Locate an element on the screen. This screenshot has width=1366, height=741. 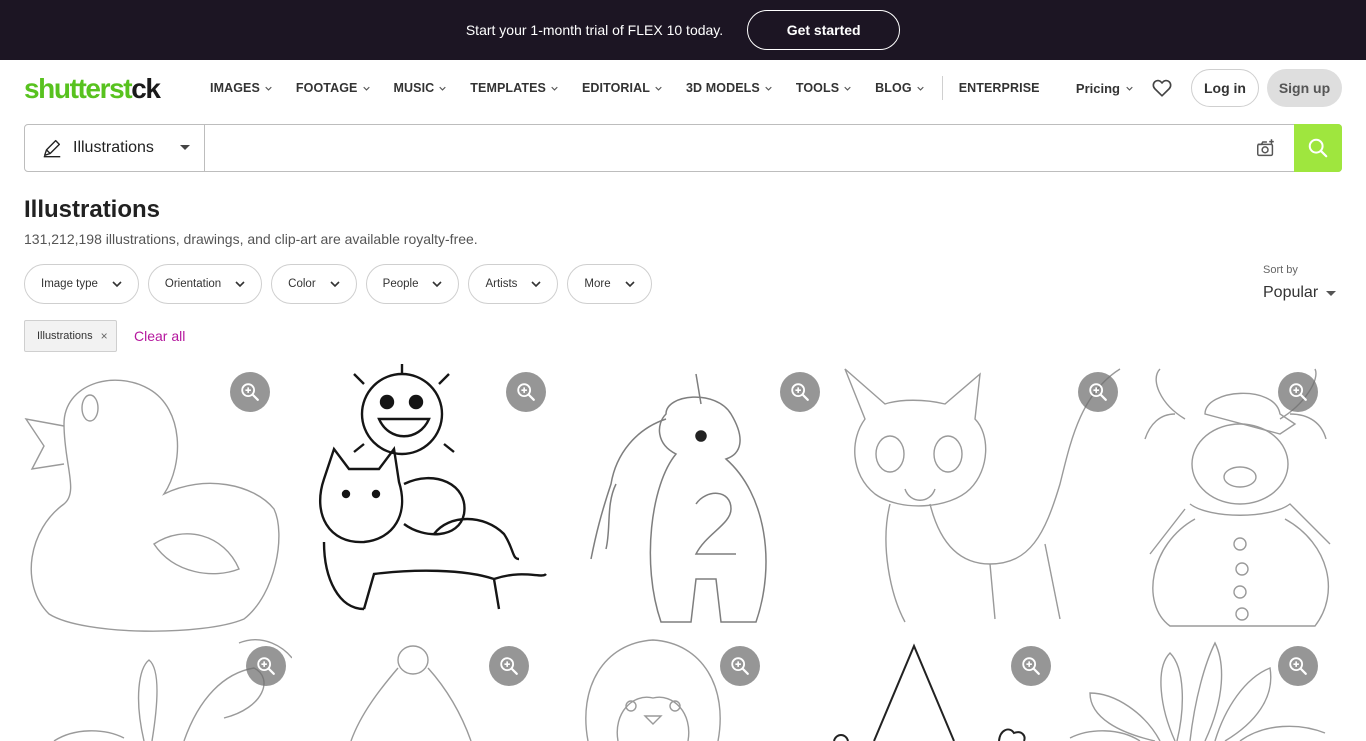
result-image-monster-cats is located at coordinates (418, 498).